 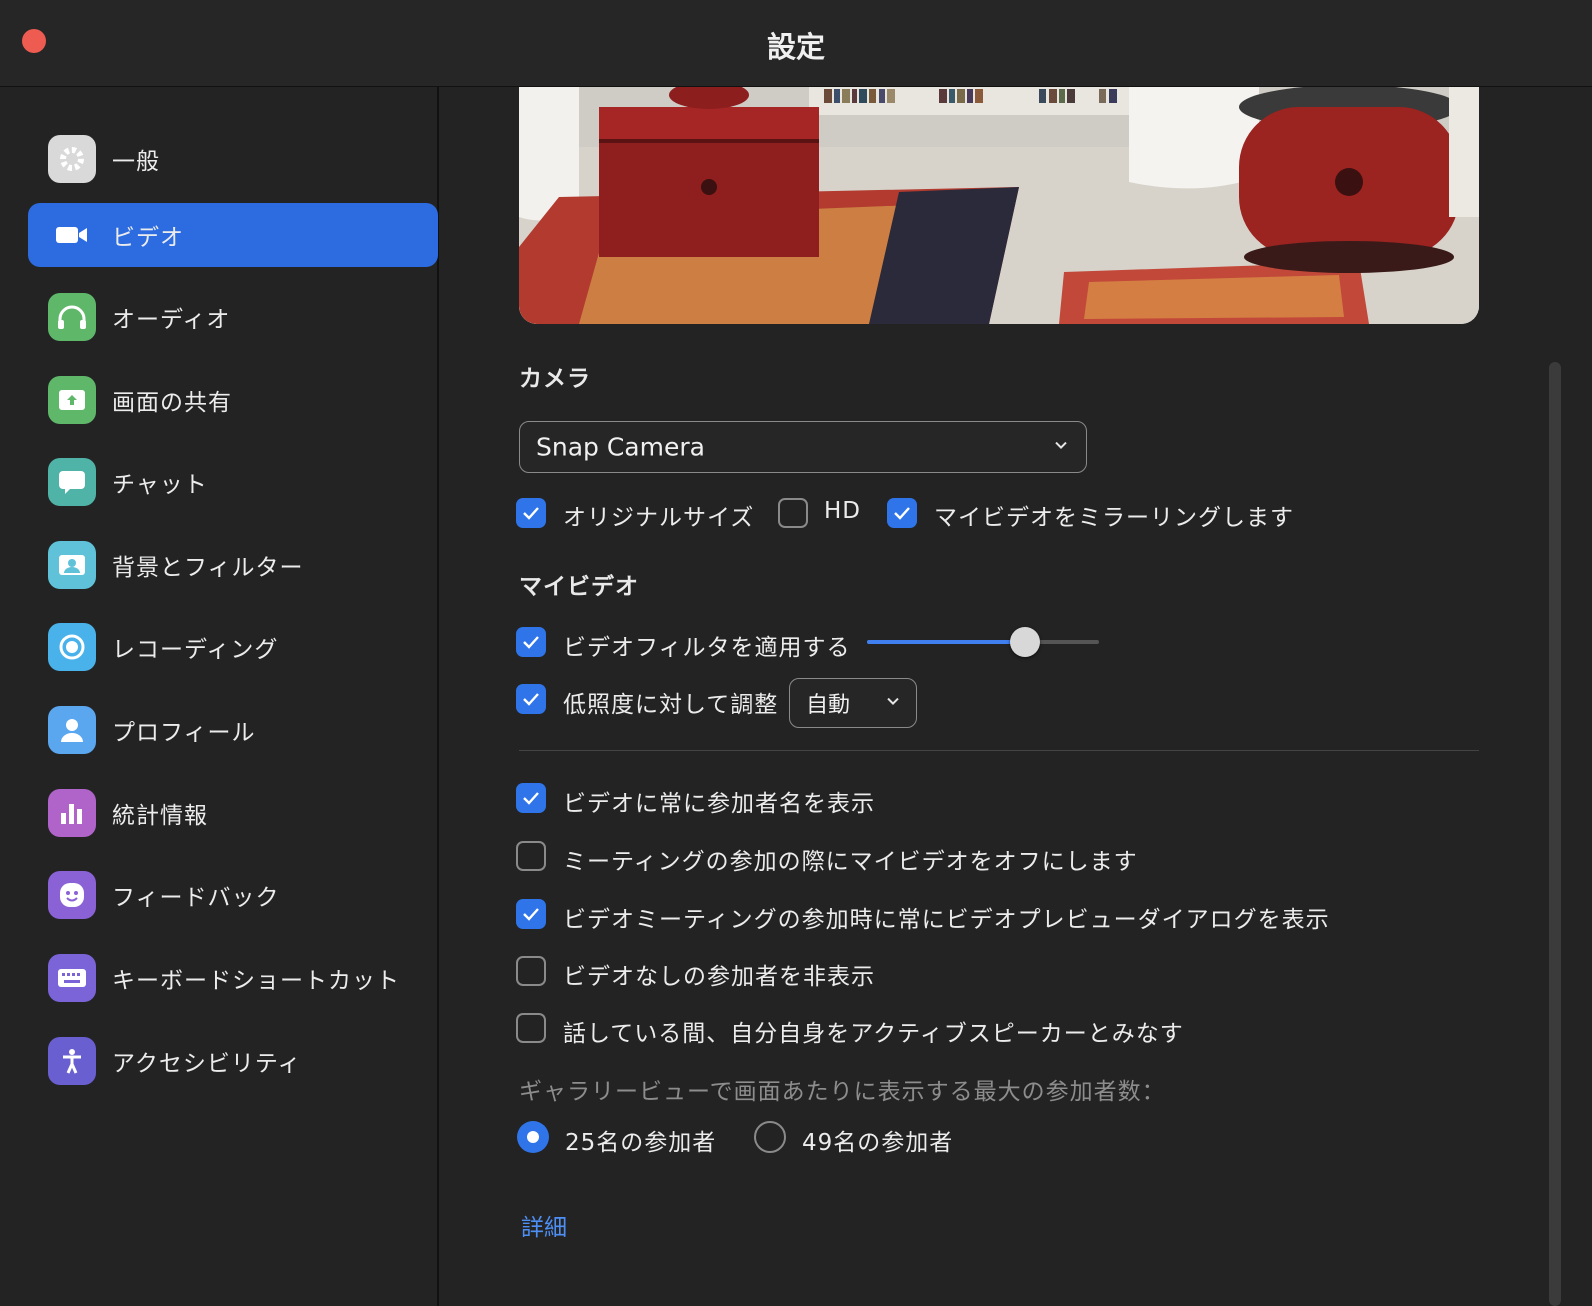 I want to click on sidebar-item-audio: オーディオ, so click(x=233, y=317).